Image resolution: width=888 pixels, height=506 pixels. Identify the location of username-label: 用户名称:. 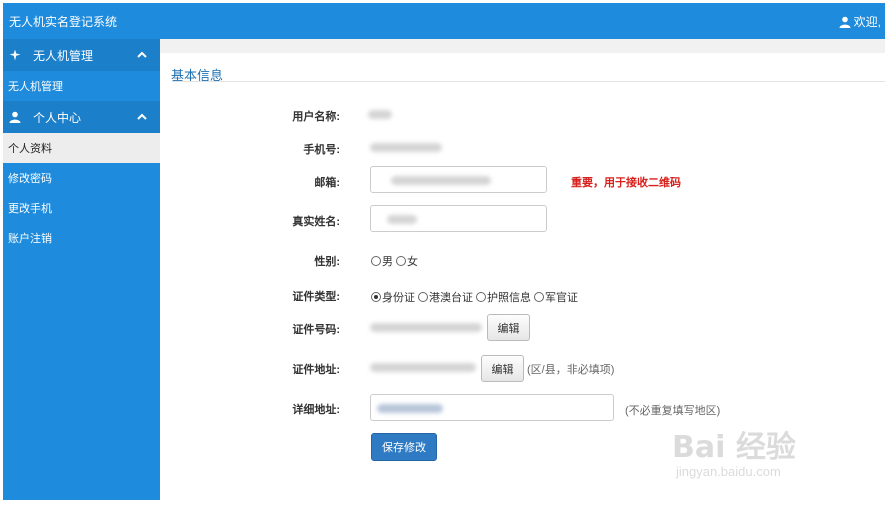
(316, 117).